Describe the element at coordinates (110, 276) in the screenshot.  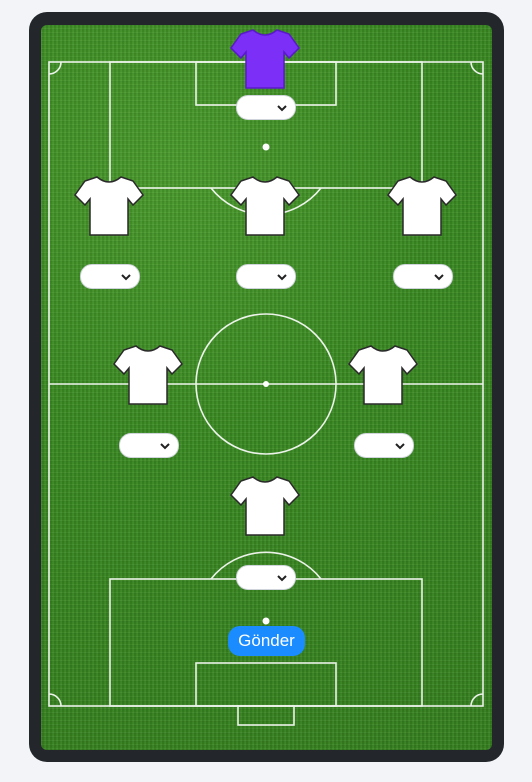
I see `left-back-player-select` at that location.